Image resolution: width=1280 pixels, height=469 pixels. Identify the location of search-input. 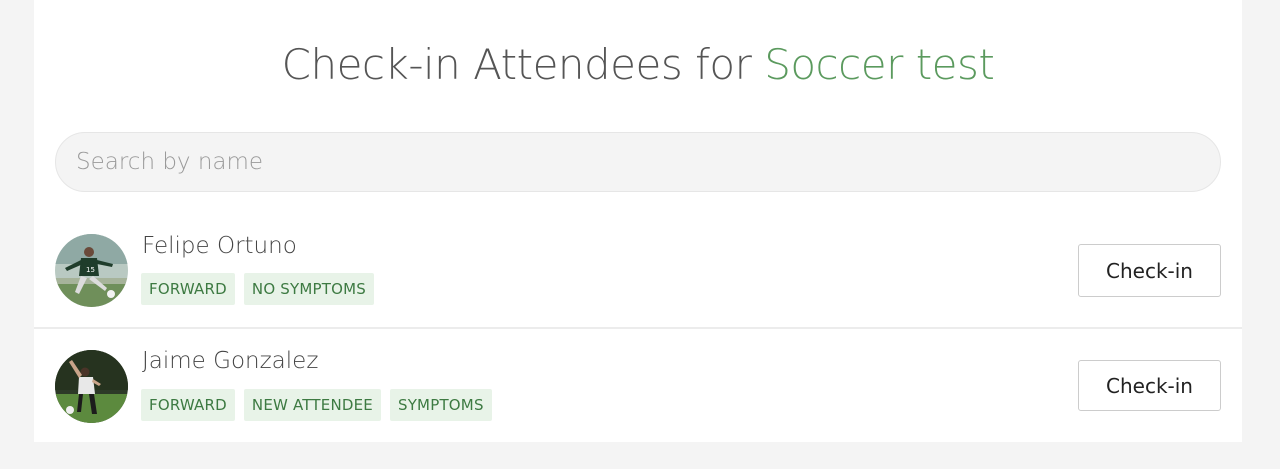
(638, 162).